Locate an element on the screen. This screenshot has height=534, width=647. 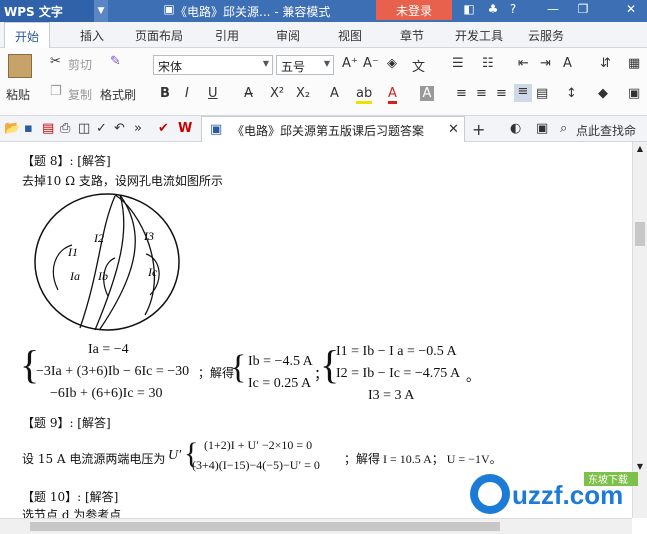
undo-icon: ↶ is located at coordinates (119, 128).